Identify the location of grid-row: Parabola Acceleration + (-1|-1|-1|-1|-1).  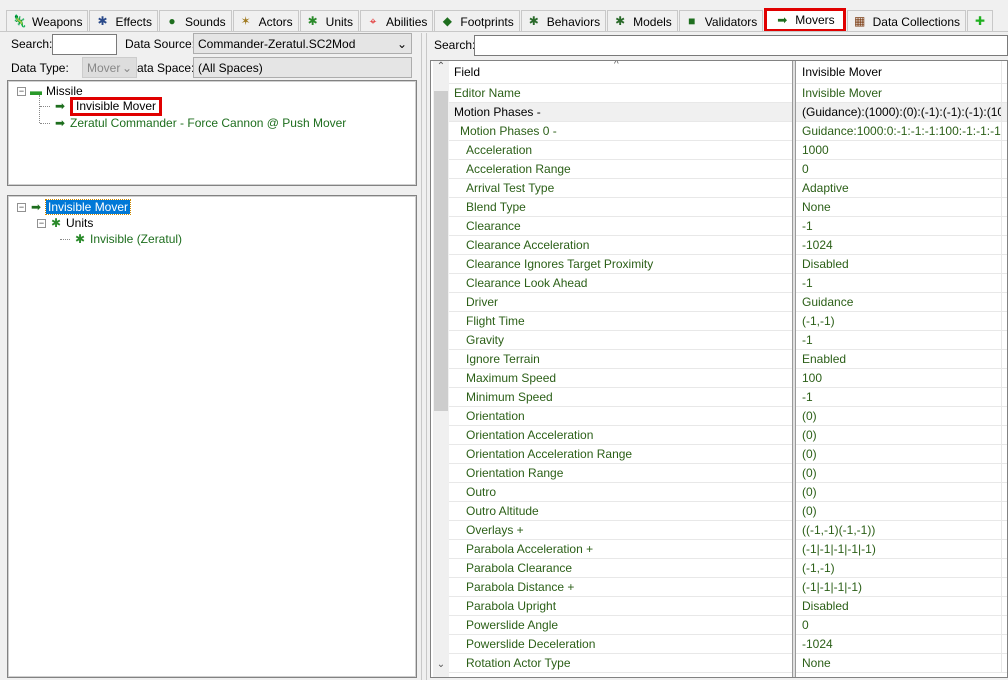
(728, 549).